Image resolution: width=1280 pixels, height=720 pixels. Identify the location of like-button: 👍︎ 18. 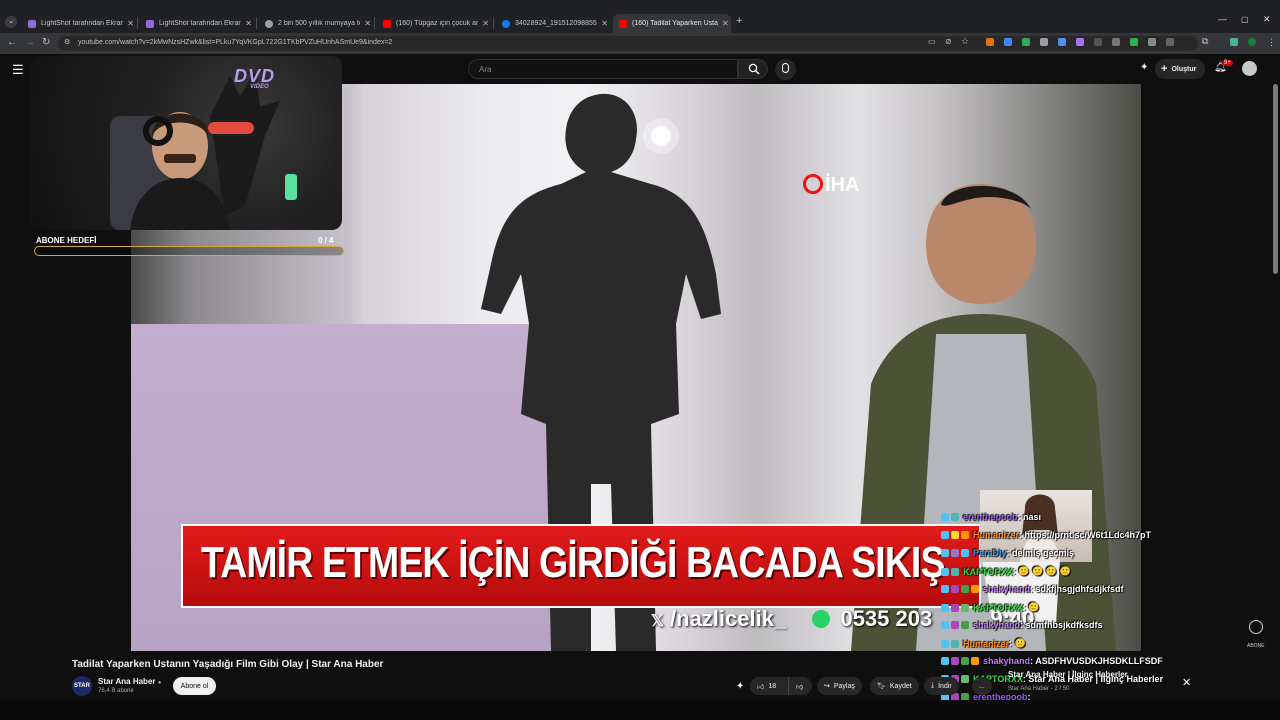
(769, 686).